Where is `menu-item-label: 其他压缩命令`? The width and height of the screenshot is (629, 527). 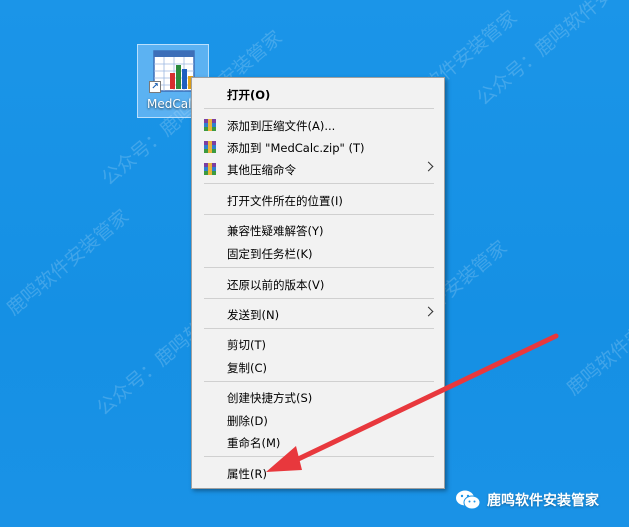
menu-item-label: 其他压缩命令 is located at coordinates (261, 170).